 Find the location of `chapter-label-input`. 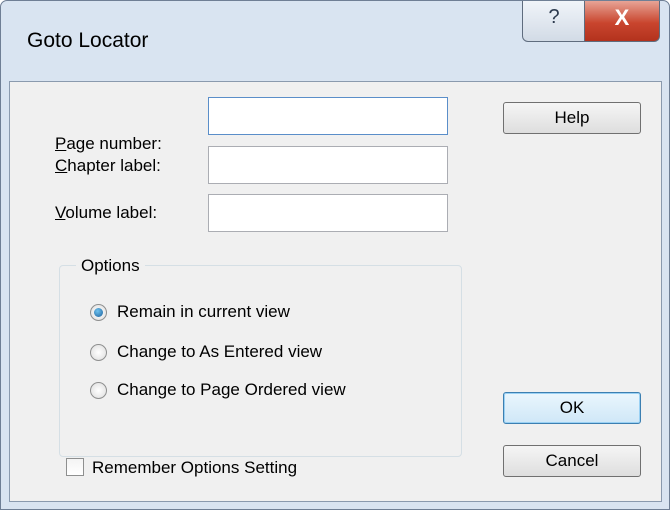

chapter-label-input is located at coordinates (328, 165).